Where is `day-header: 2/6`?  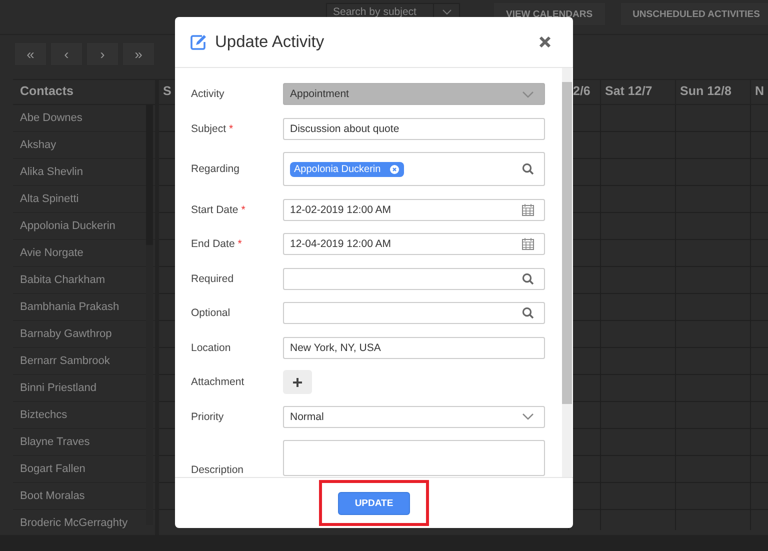
day-header: 2/6 is located at coordinates (581, 91).